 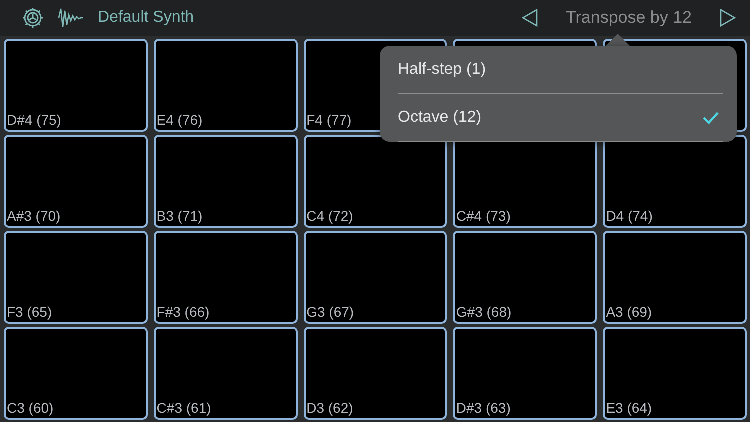 I want to click on pad: G3 (67), so click(x=376, y=277).